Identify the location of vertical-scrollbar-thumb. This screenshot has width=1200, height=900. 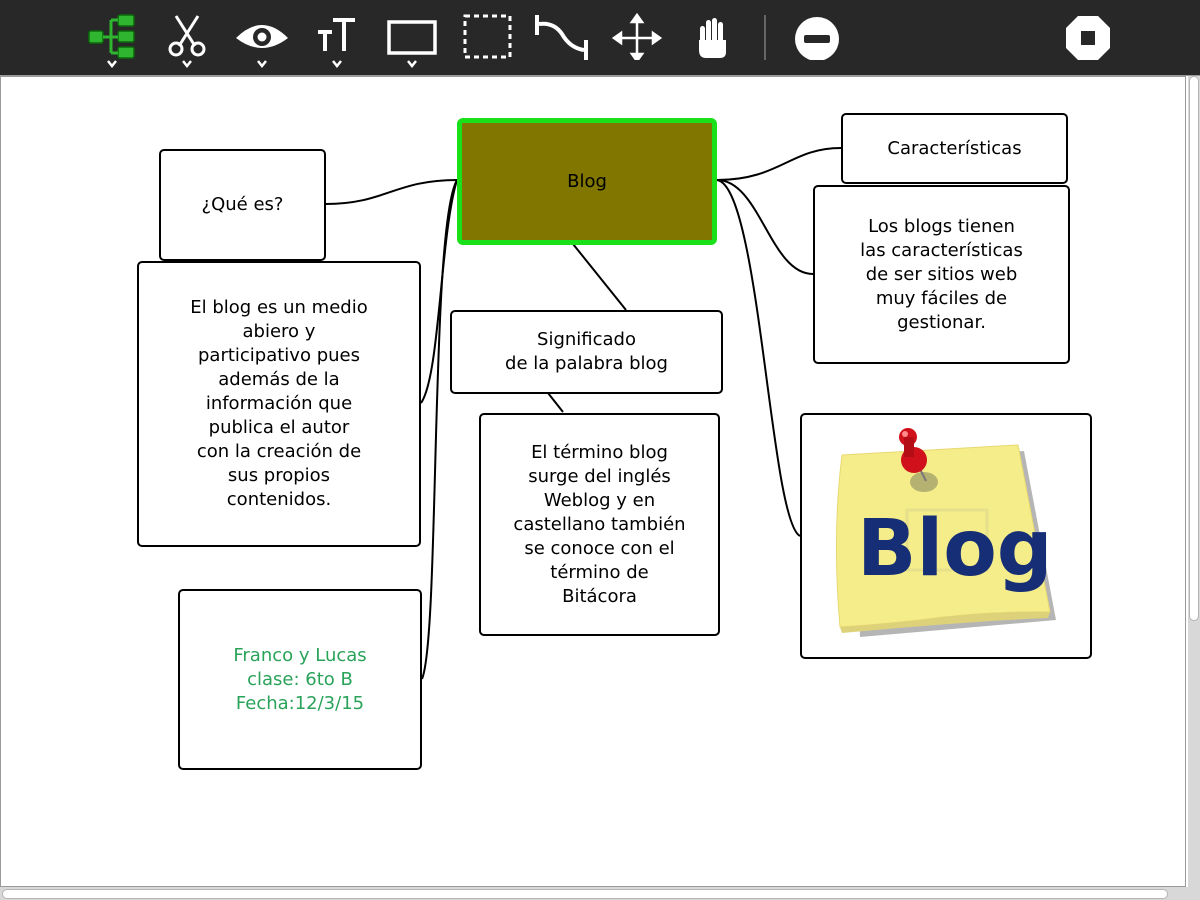
(1194, 348).